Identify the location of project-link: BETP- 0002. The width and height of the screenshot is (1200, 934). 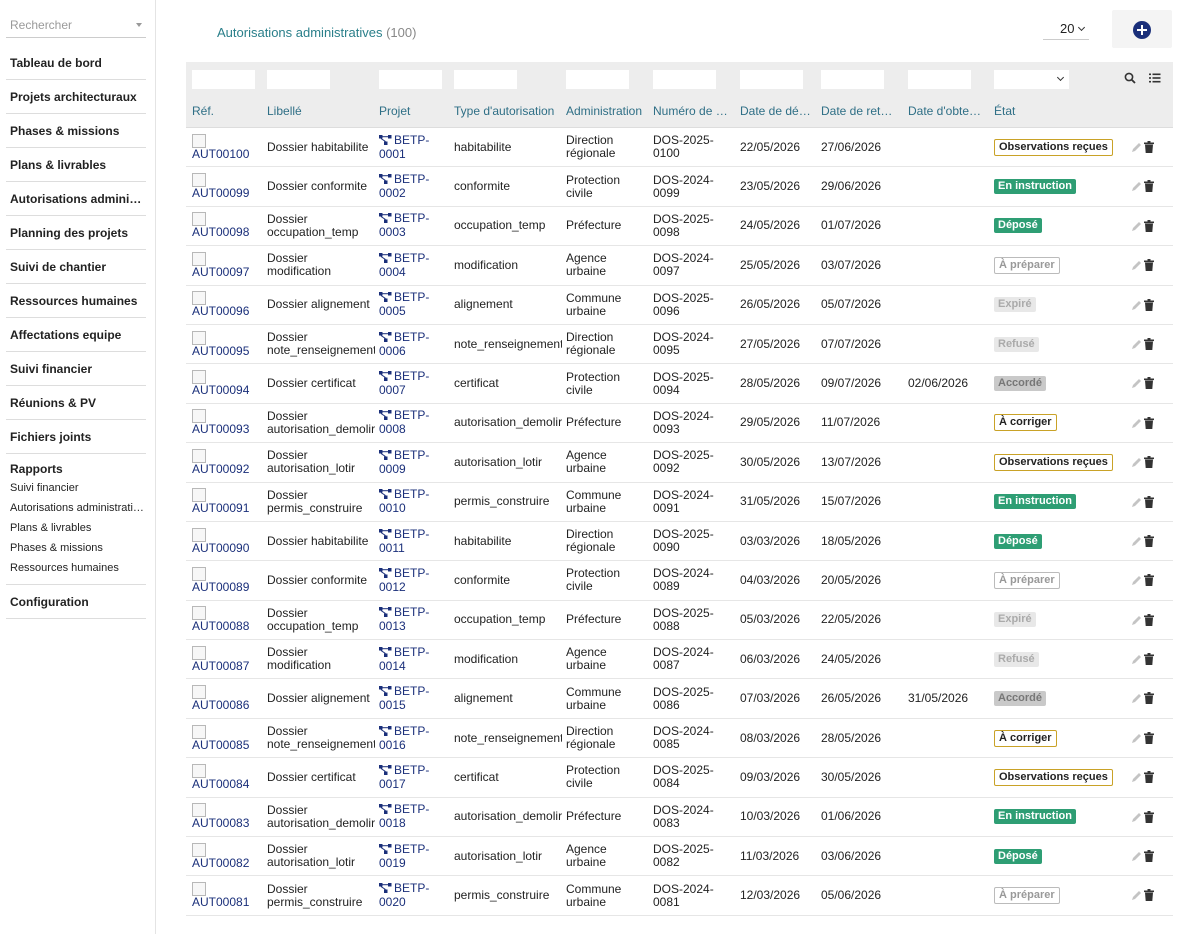
(404, 186).